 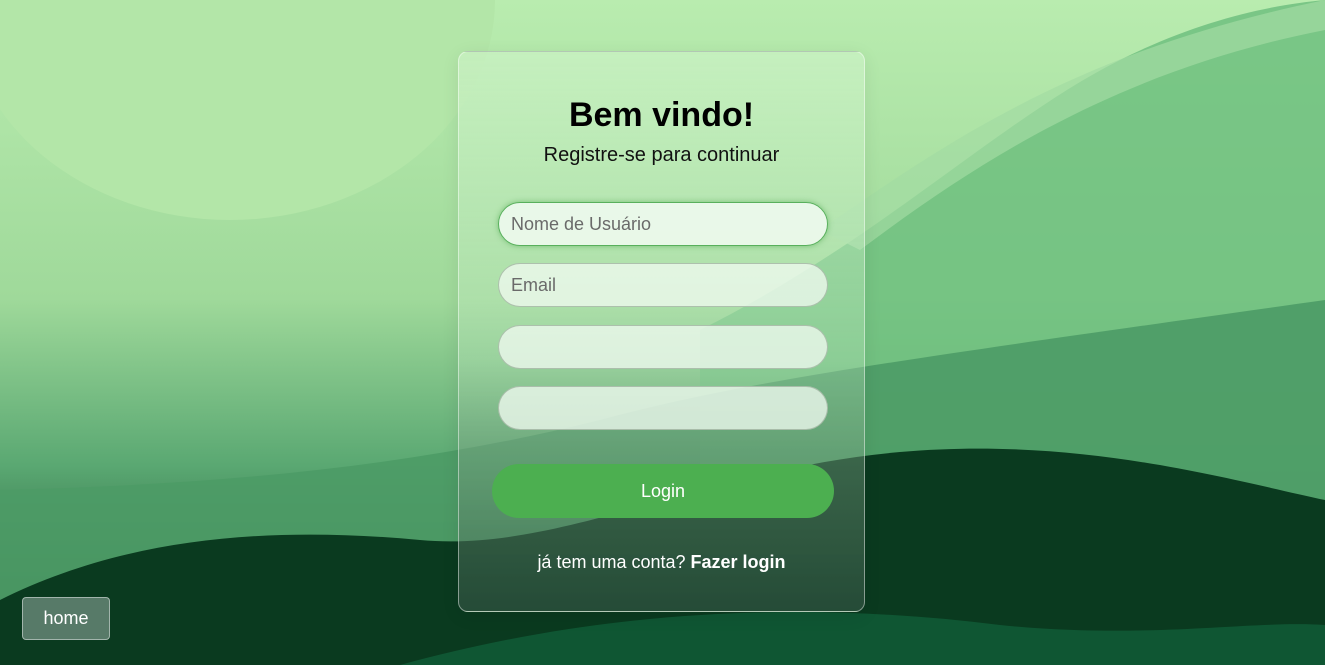 What do you see at coordinates (661, 155) in the screenshot?
I see `page-subtitle: Registre-se para continuar` at bounding box center [661, 155].